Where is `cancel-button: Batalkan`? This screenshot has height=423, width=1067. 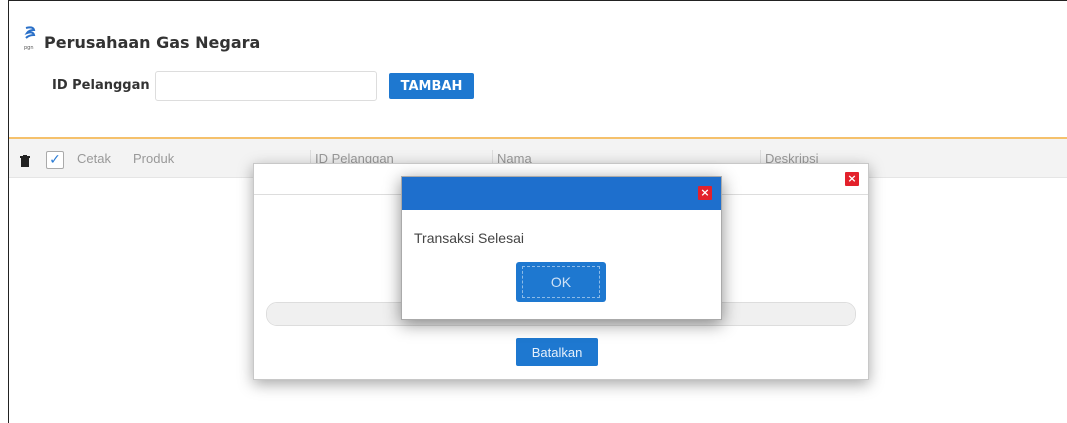
cancel-button: Batalkan is located at coordinates (557, 352).